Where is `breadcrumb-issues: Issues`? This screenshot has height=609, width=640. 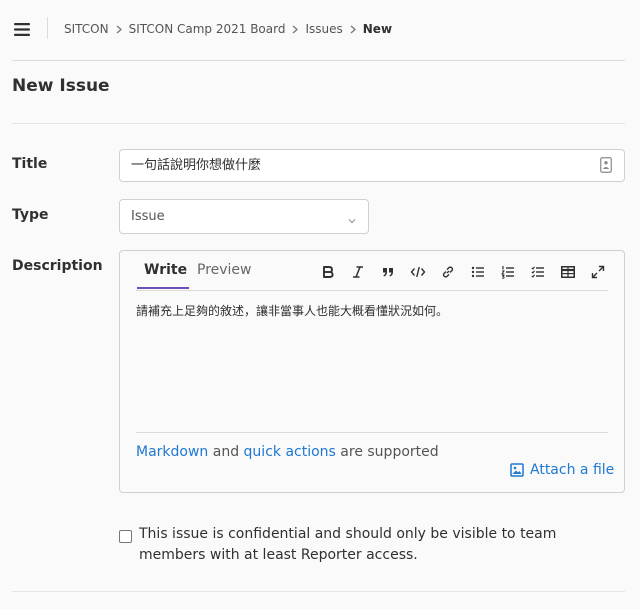
breadcrumb-issues: Issues is located at coordinates (323, 29).